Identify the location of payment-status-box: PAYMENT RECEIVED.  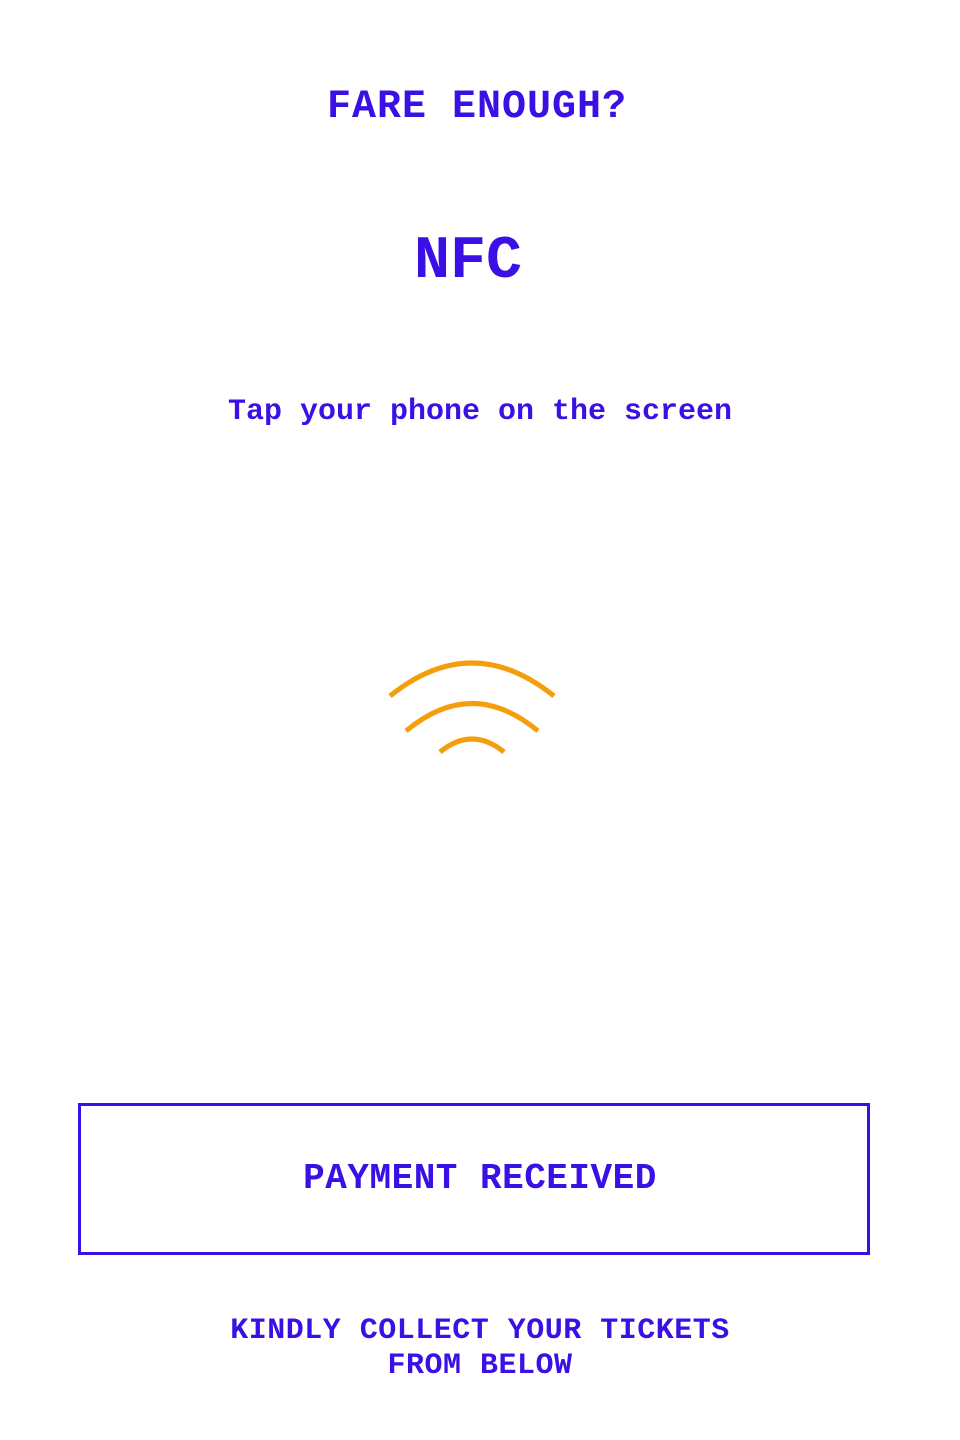
(474, 1179).